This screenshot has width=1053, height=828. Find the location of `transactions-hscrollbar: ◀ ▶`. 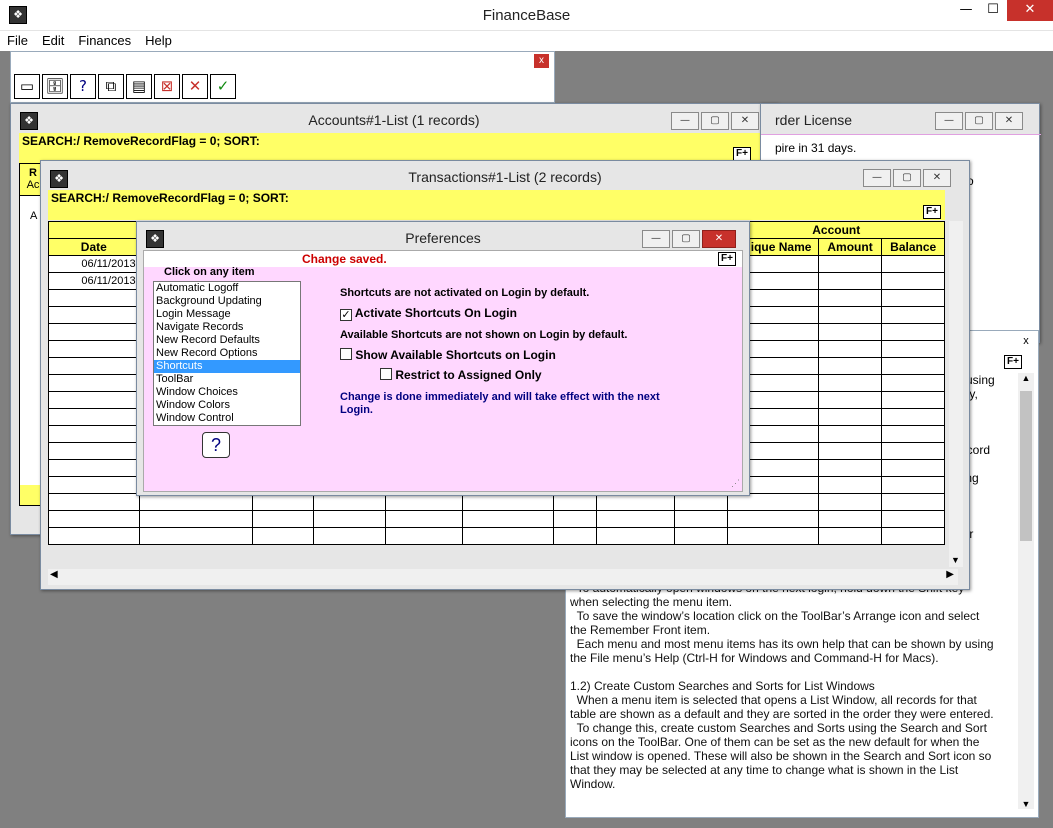

transactions-hscrollbar: ◀ ▶ is located at coordinates (503, 577).